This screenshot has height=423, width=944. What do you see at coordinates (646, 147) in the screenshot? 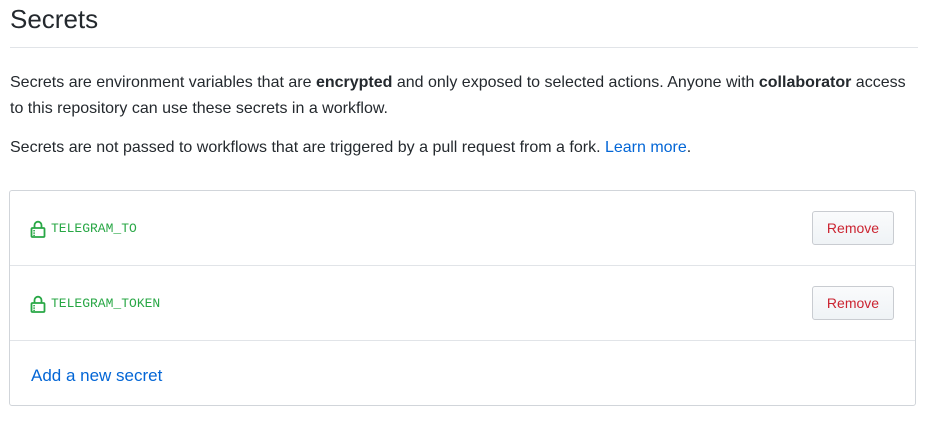
I see `learn-more-link: Learn more` at bounding box center [646, 147].